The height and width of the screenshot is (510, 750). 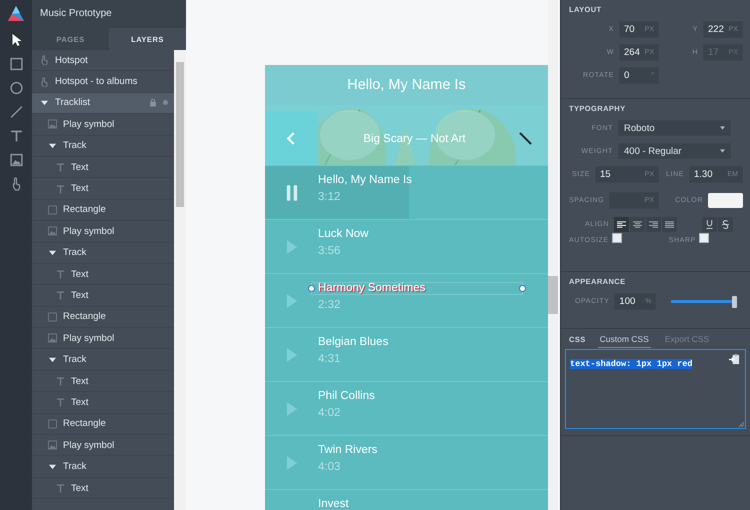 I want to click on underline-icon, so click(x=710, y=224).